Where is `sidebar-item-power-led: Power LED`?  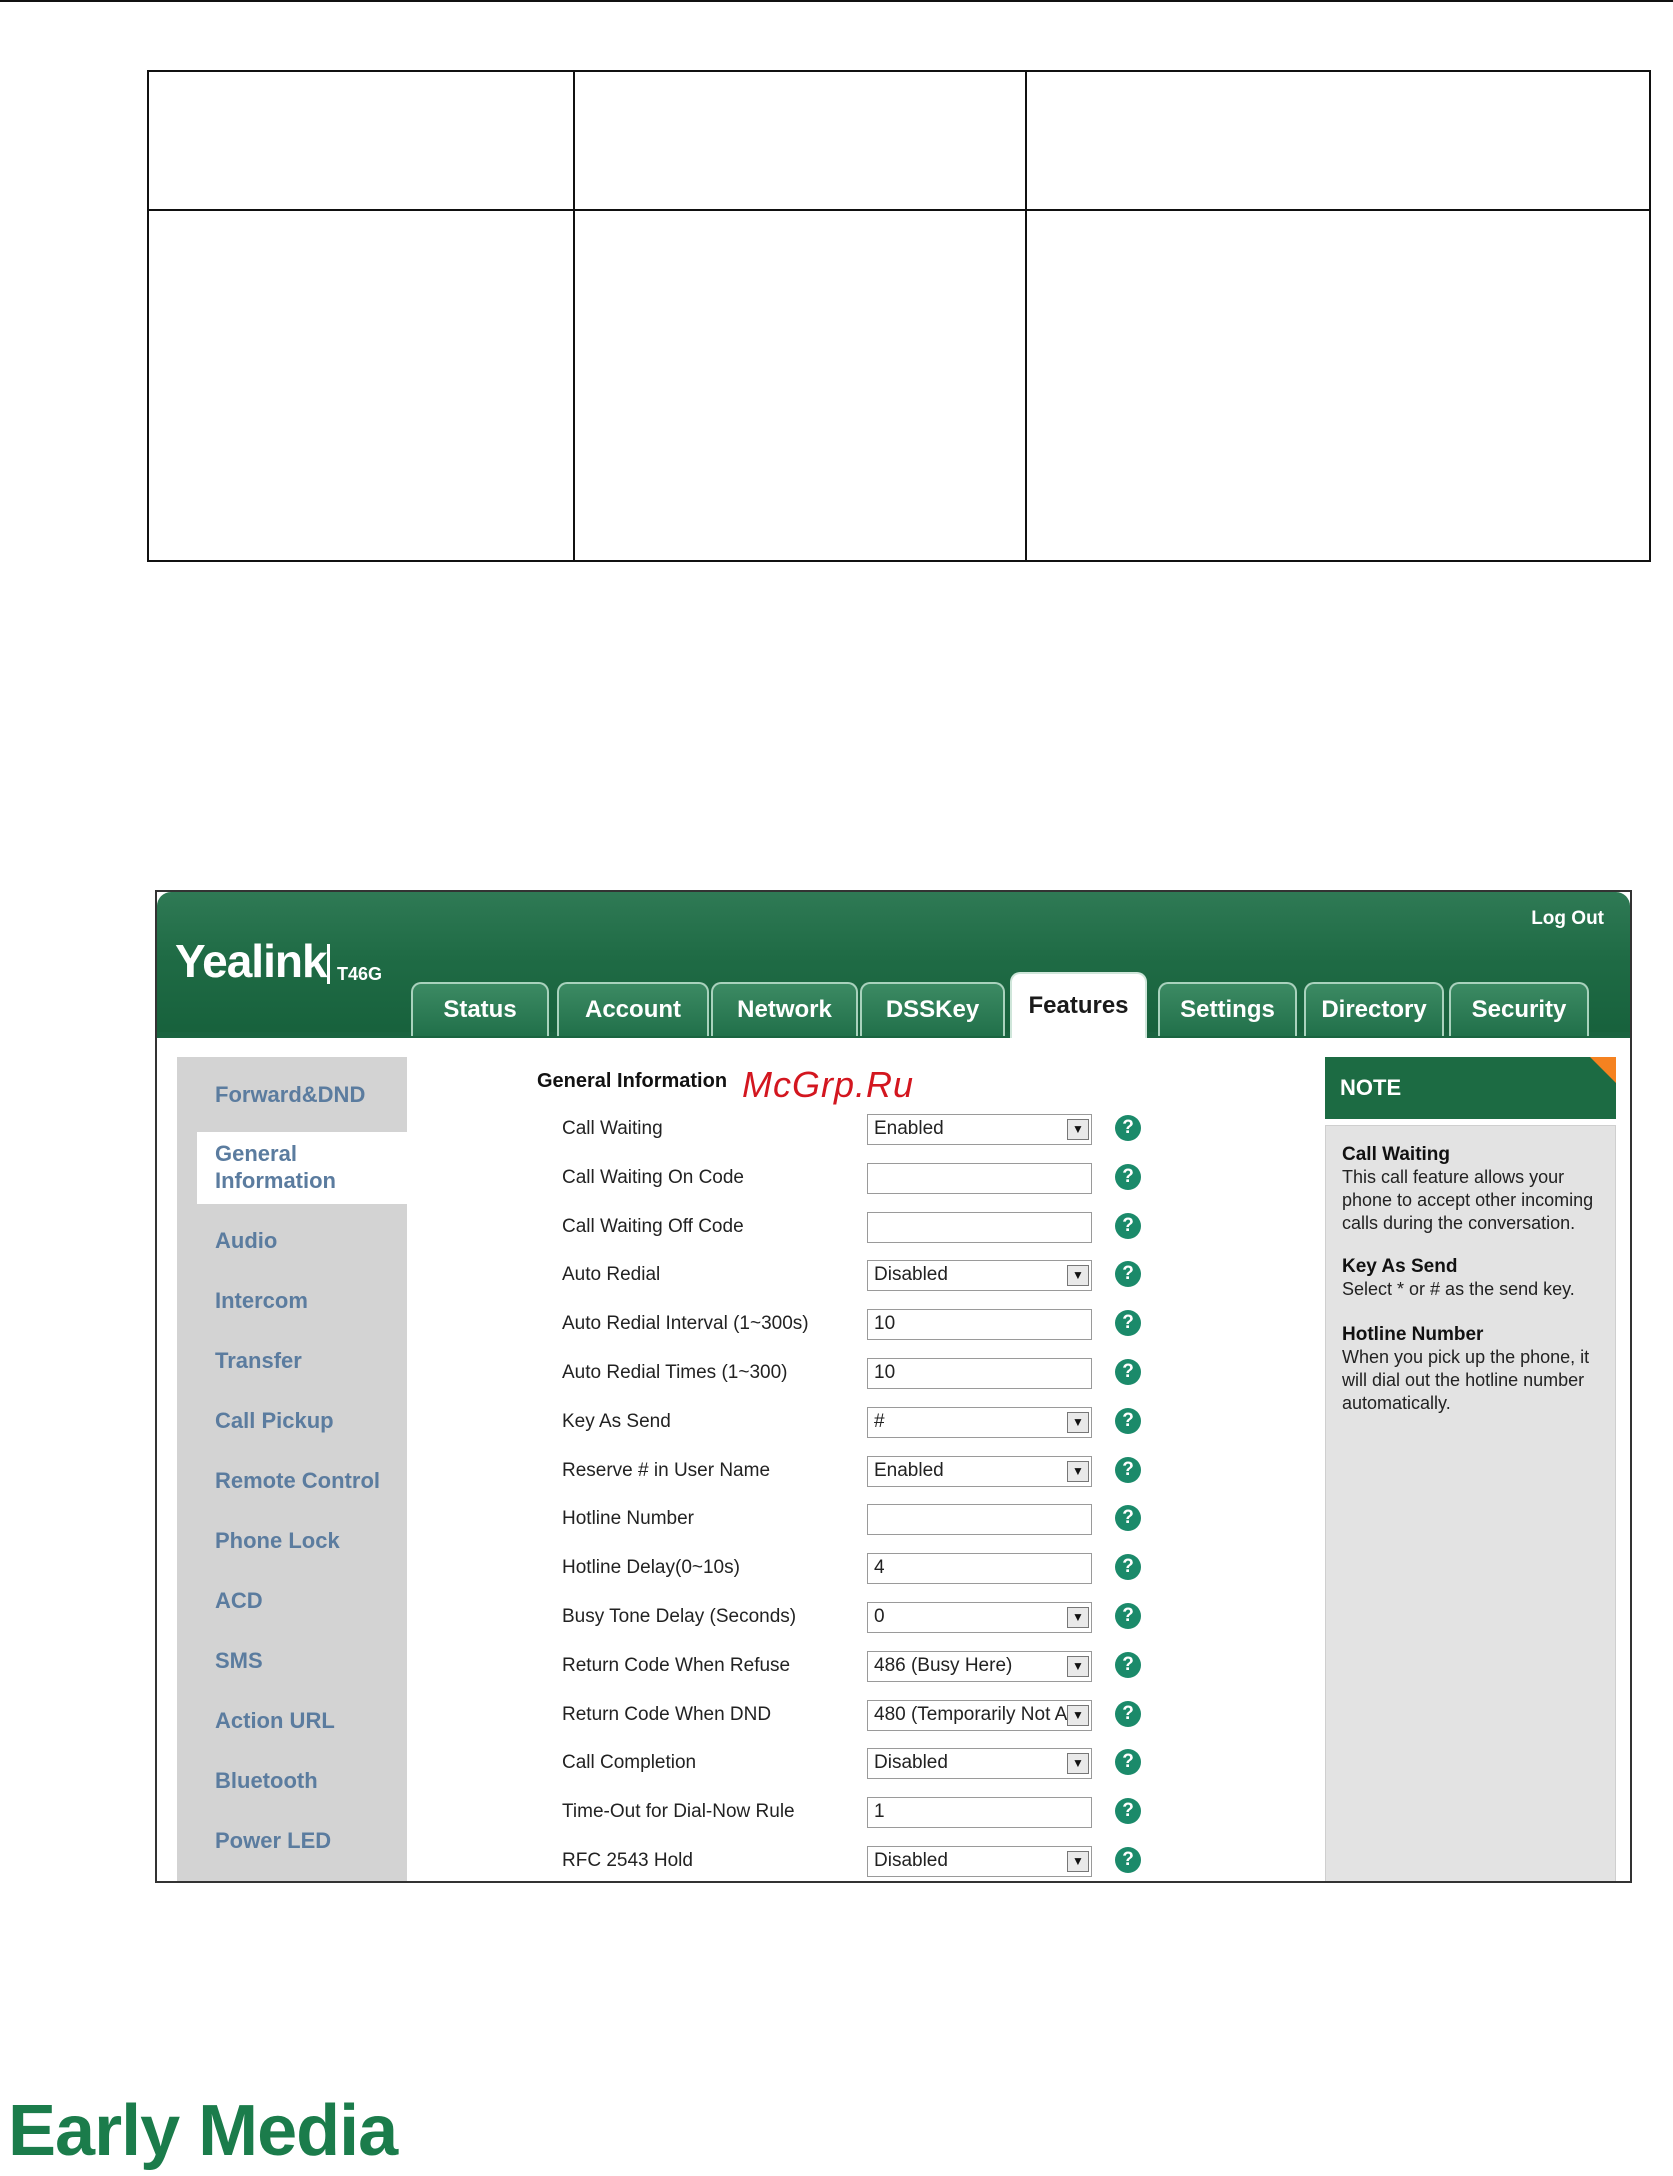
sidebar-item-power-led: Power LED is located at coordinates (273, 1840).